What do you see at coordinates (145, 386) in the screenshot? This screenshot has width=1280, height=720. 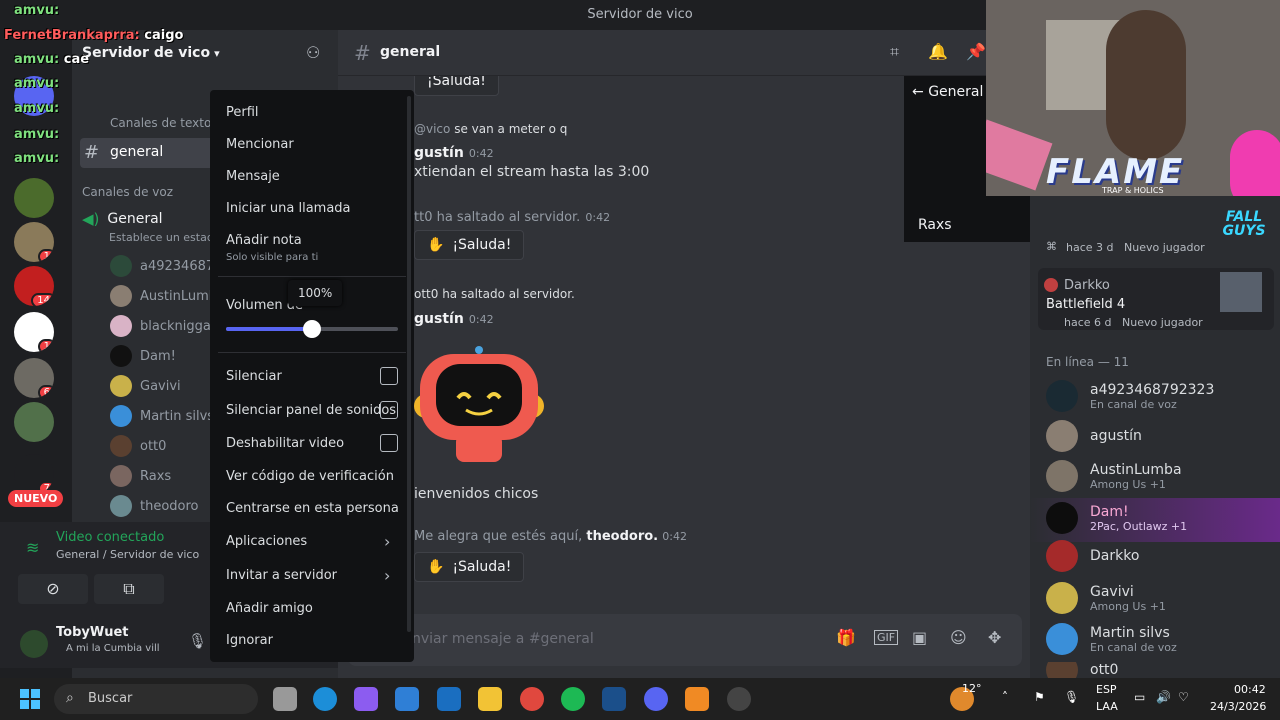 I see `voice-member: Gavivi` at bounding box center [145, 386].